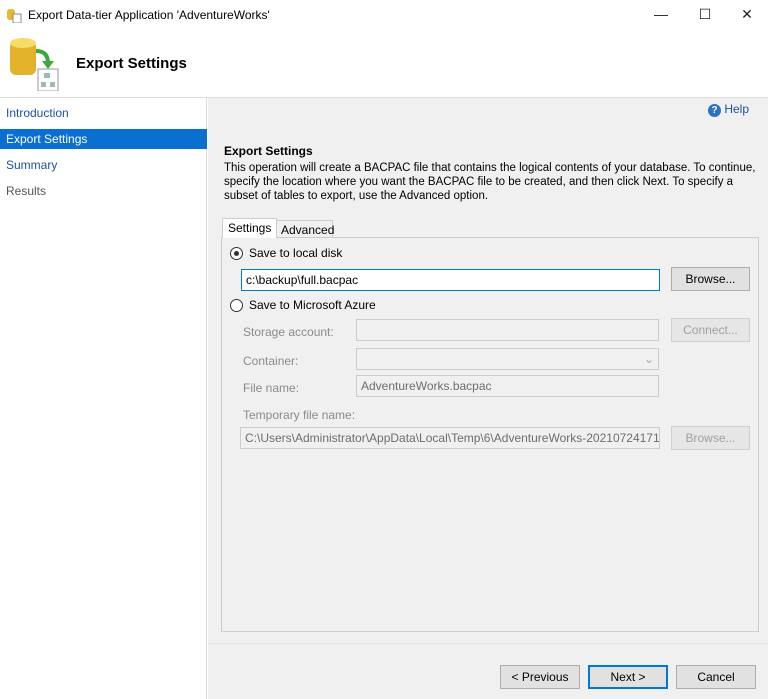 This screenshot has width=768, height=699. What do you see at coordinates (299, 415) in the screenshot?
I see `temp-file-label: Temporary file name:` at bounding box center [299, 415].